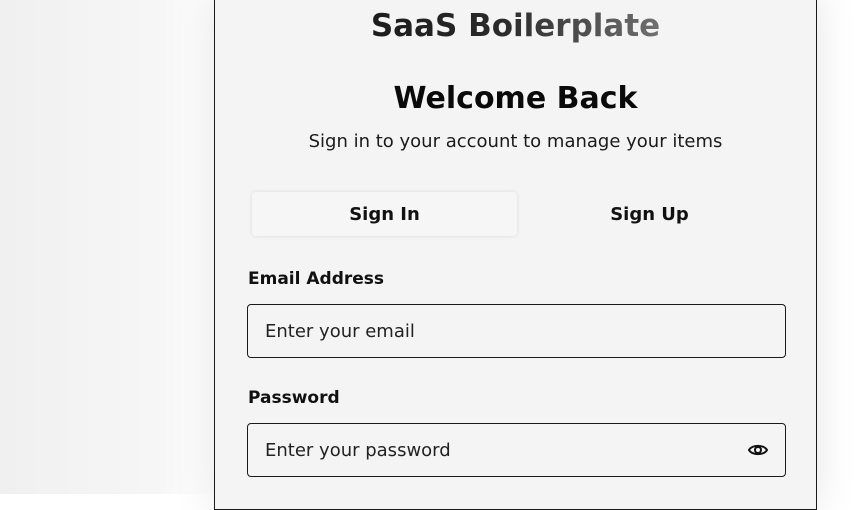 The image size is (867, 510). Describe the element at coordinates (497, 450) in the screenshot. I see `password-field` at that location.